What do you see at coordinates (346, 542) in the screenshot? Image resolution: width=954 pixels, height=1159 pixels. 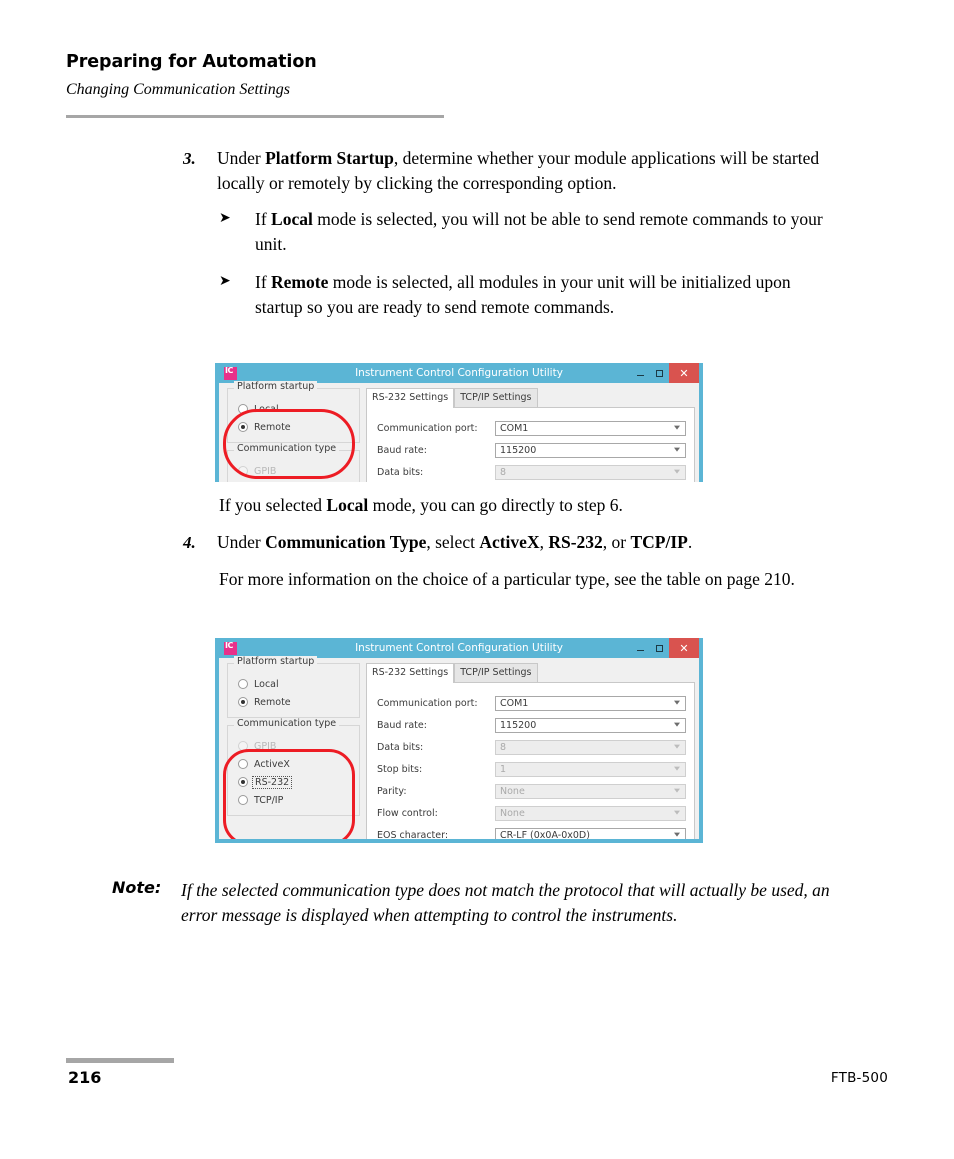 I see `step-4-bold-comm-type: Communication Type` at bounding box center [346, 542].